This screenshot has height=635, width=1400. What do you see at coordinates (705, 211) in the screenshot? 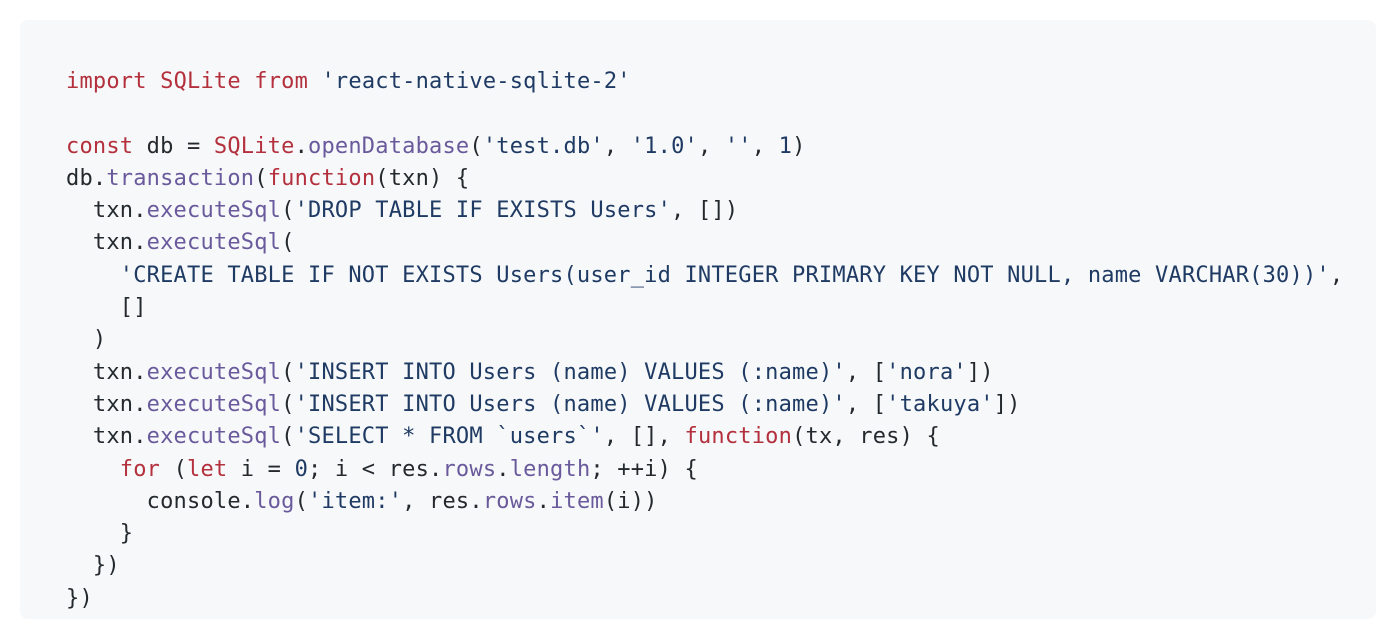
I see `code-token: , [])` at bounding box center [705, 211].